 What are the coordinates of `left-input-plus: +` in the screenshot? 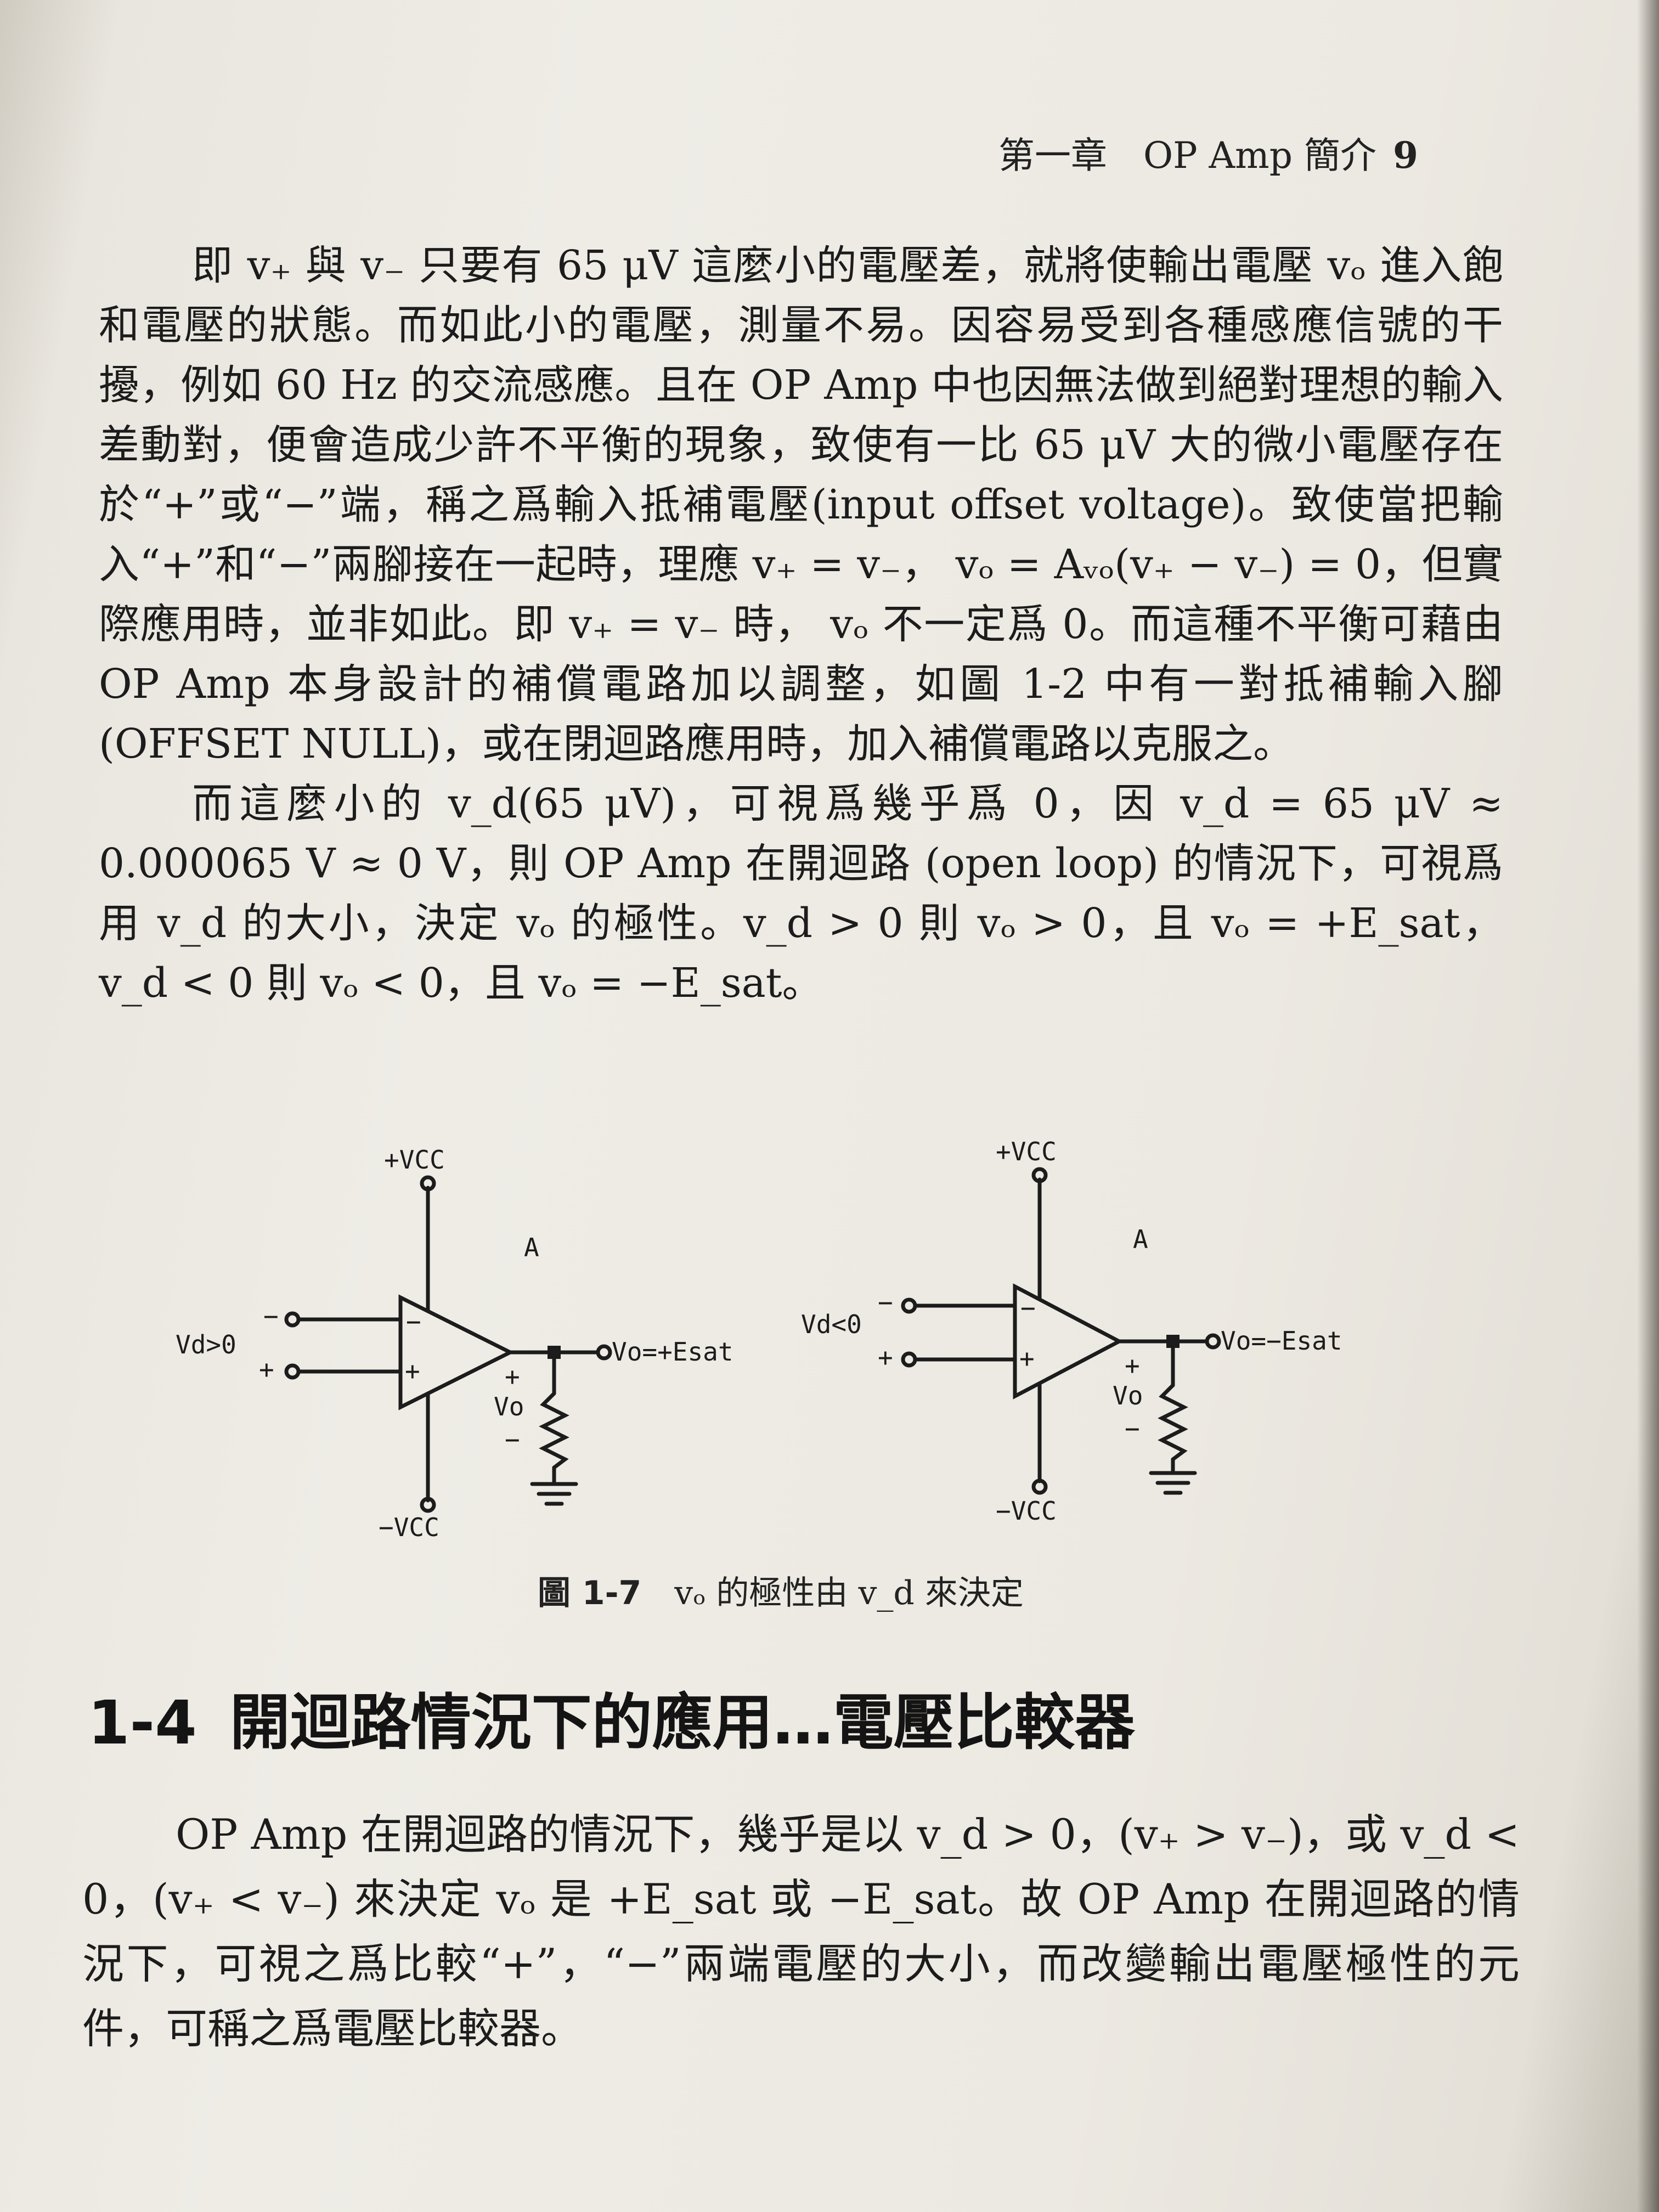 It's located at (266, 1369).